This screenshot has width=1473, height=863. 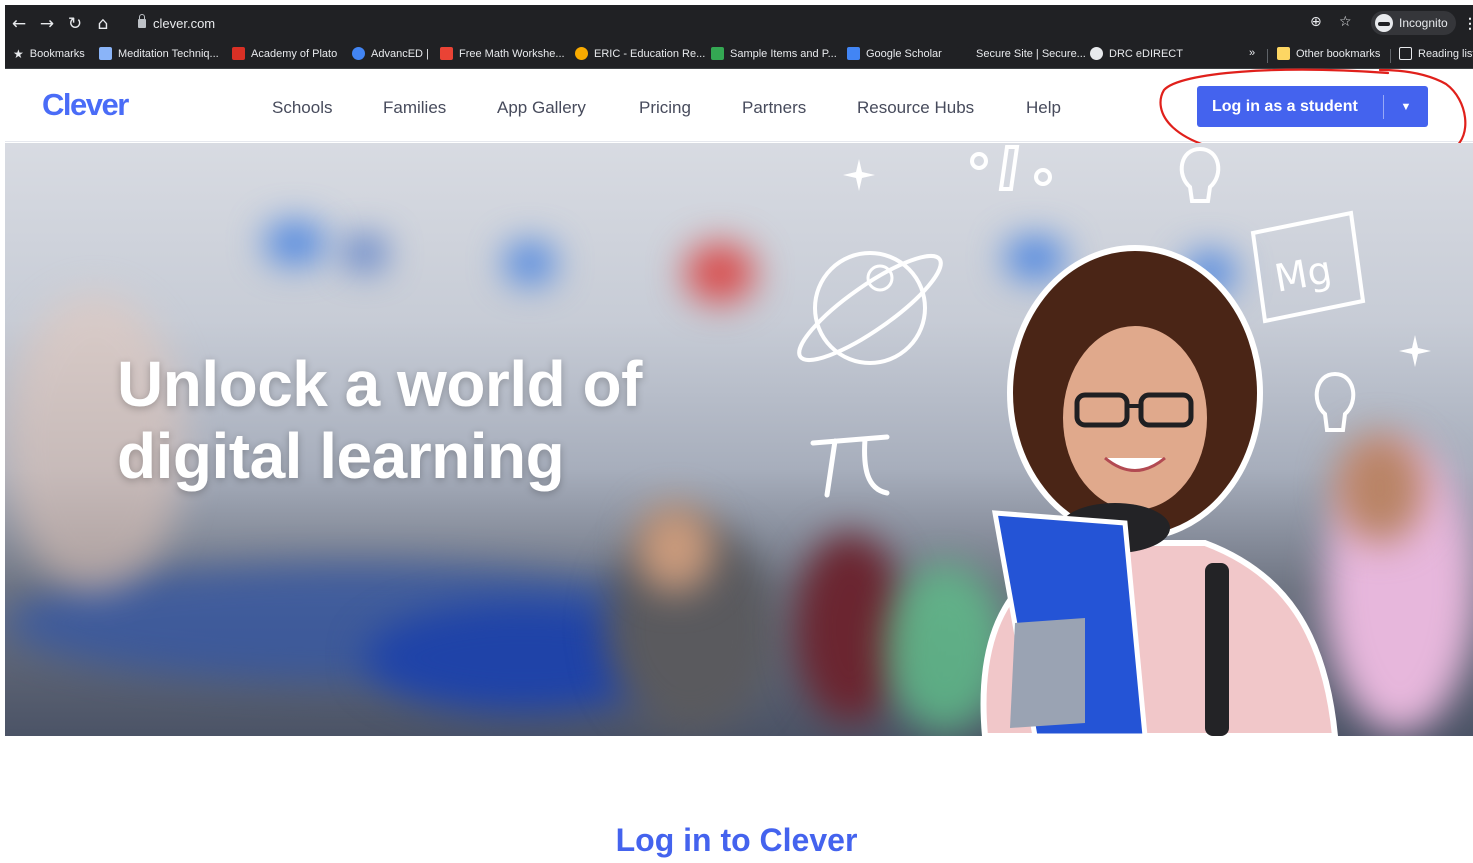 I want to click on featured-student, so click(x=1159, y=490).